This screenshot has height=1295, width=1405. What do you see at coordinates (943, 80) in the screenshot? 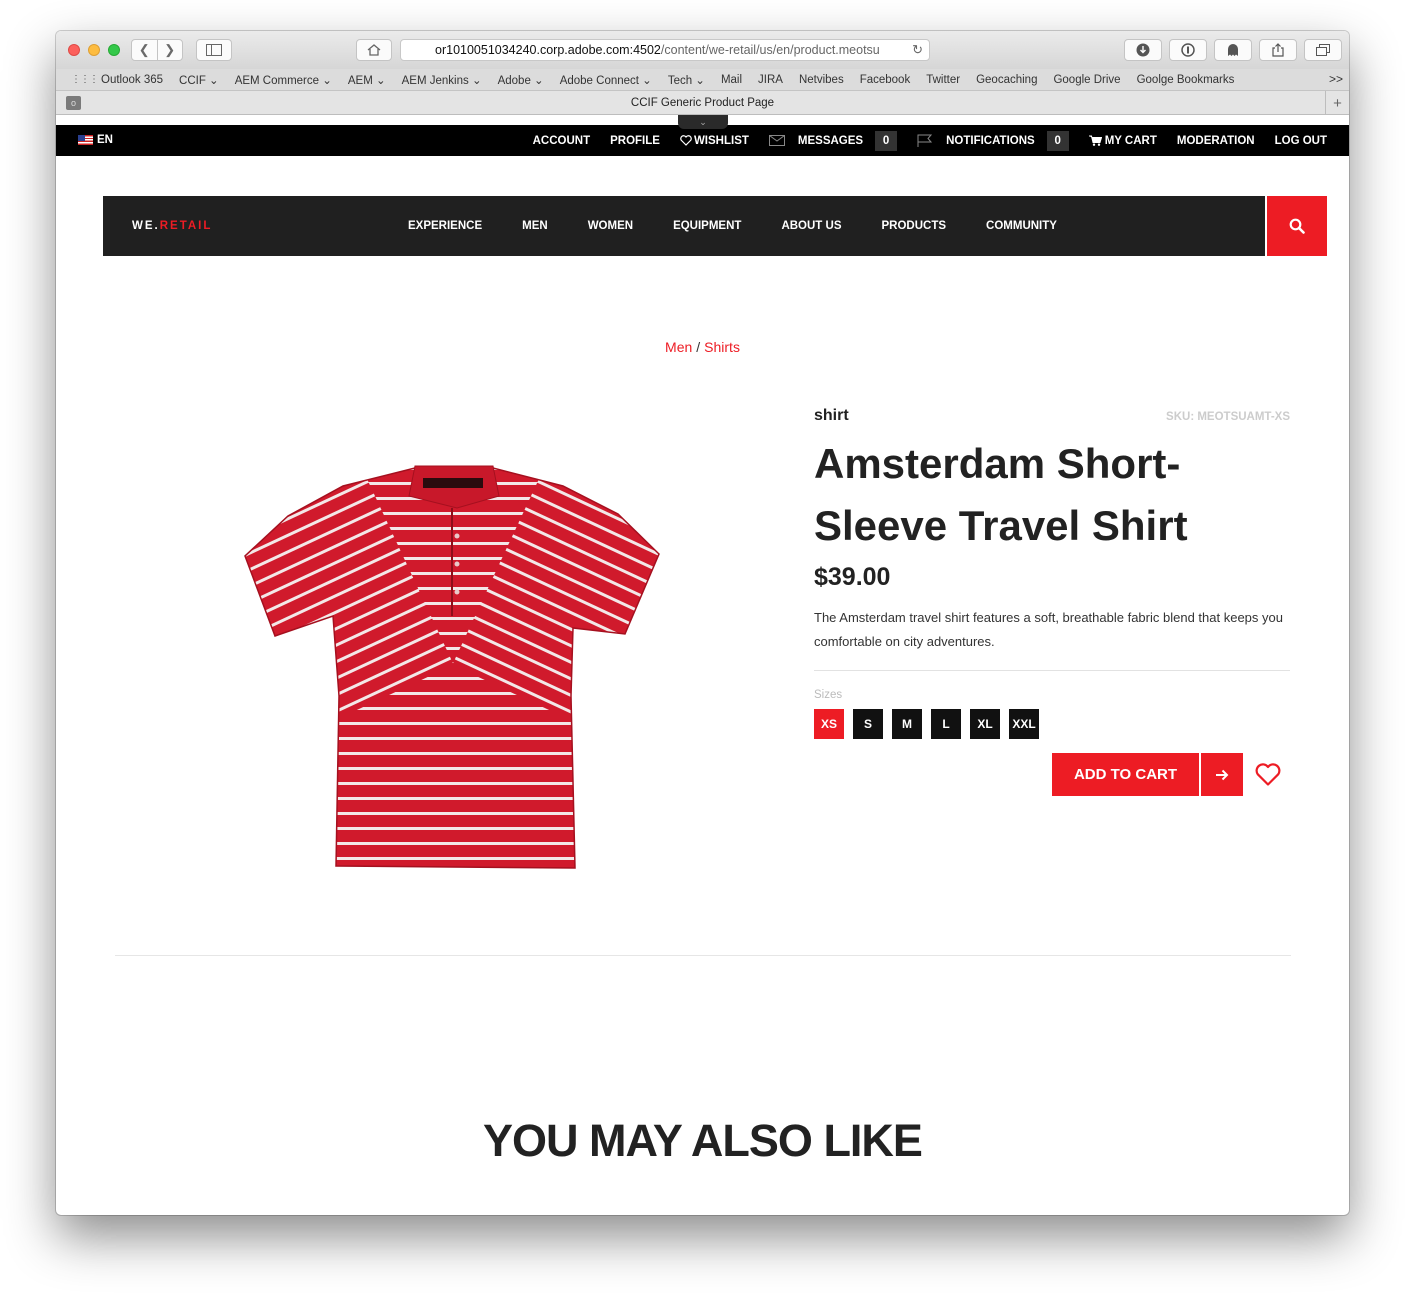
I see `bookmark-twitter: Twitter` at bounding box center [943, 80].